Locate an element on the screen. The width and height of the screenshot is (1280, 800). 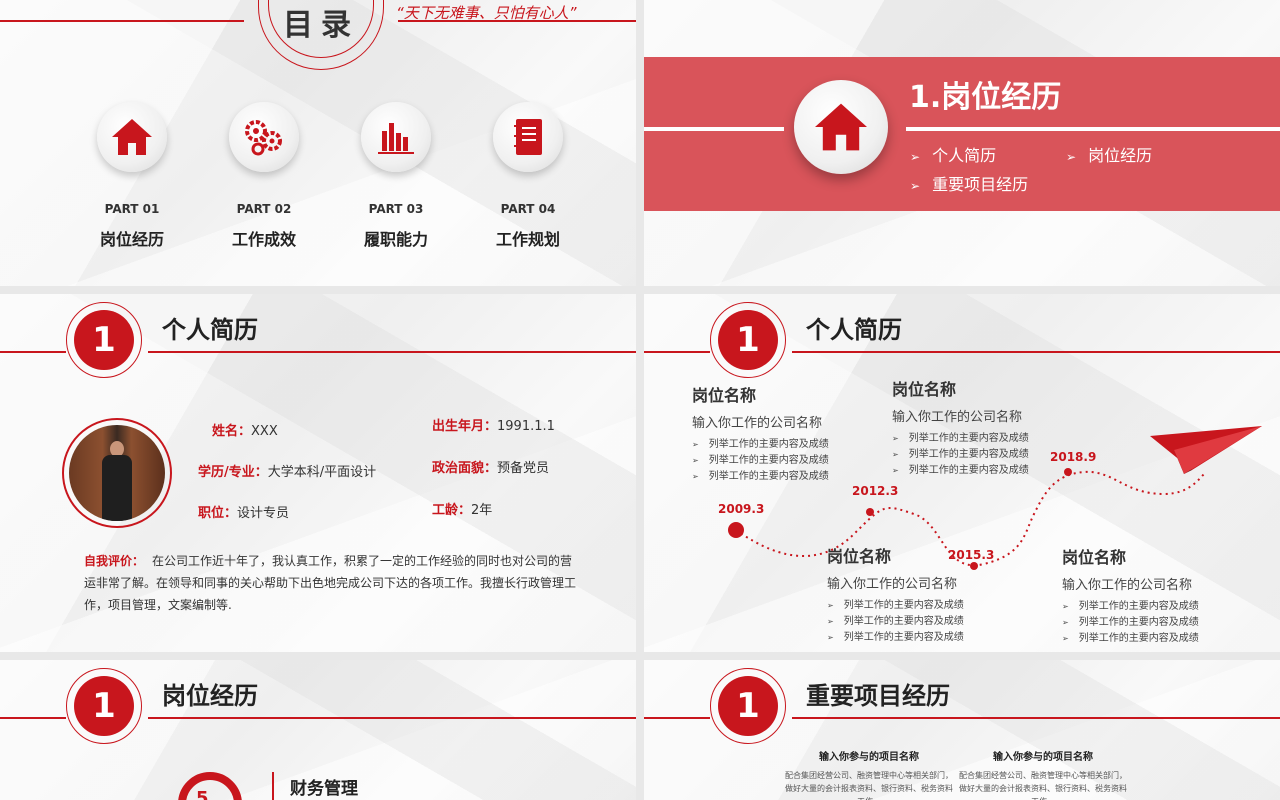
toc-item-name: 工作规划 is located at coordinates (527, 239).